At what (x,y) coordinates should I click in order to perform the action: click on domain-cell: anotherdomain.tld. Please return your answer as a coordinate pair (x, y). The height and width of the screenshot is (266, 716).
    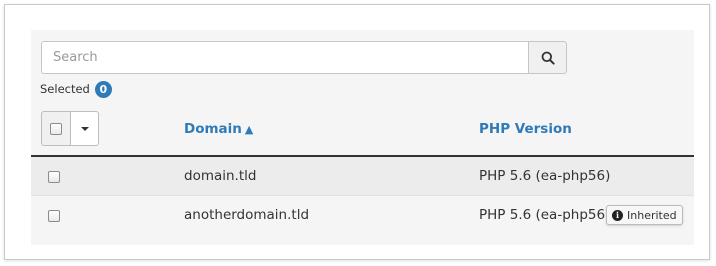
    Looking at the image, I should click on (247, 215).